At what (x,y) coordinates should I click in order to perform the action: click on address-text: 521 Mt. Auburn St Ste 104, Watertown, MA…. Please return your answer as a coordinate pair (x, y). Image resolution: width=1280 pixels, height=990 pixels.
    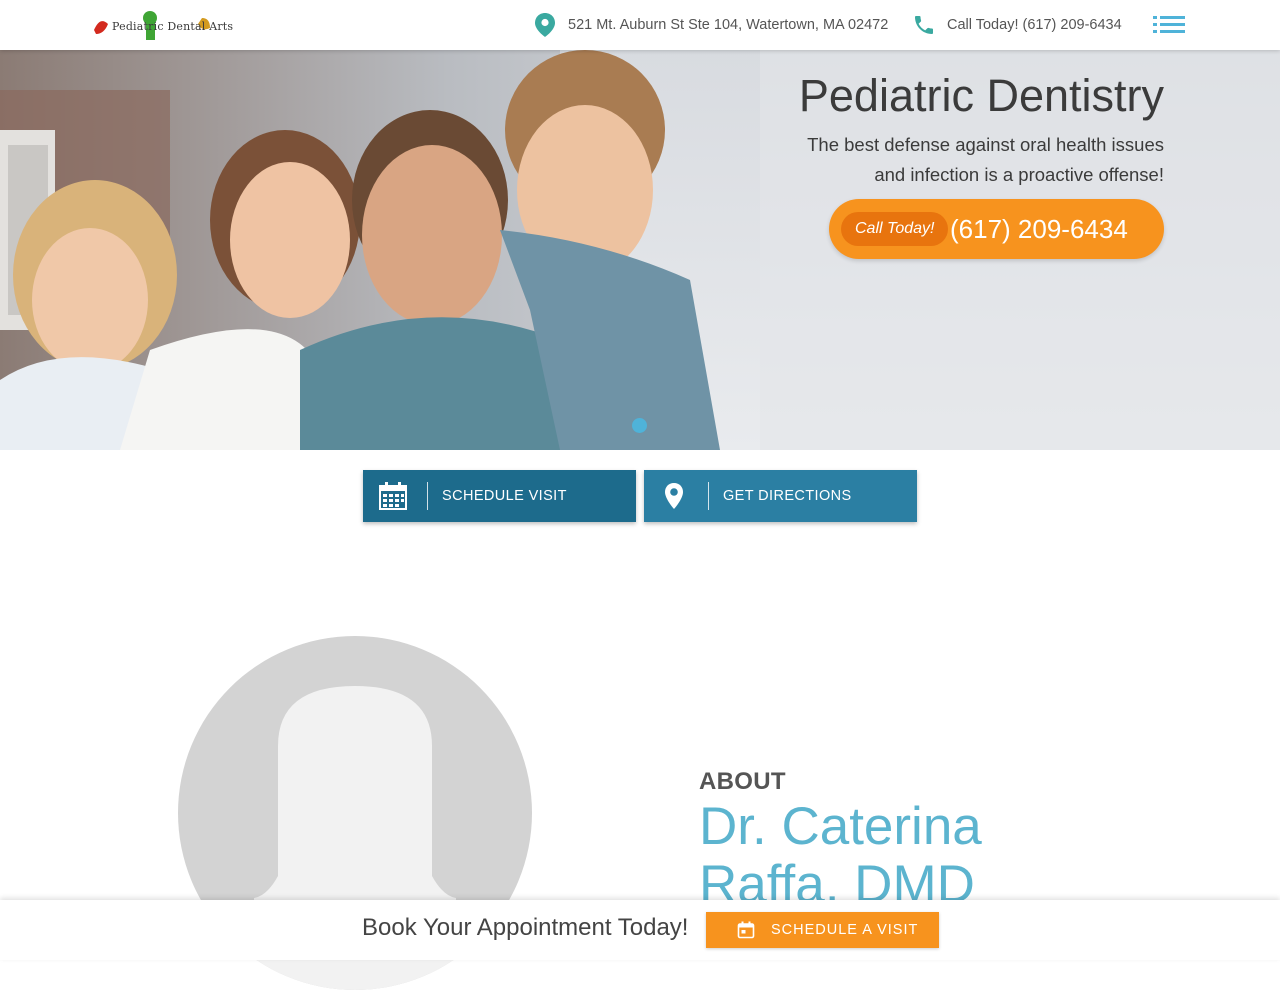
    Looking at the image, I should click on (728, 25).